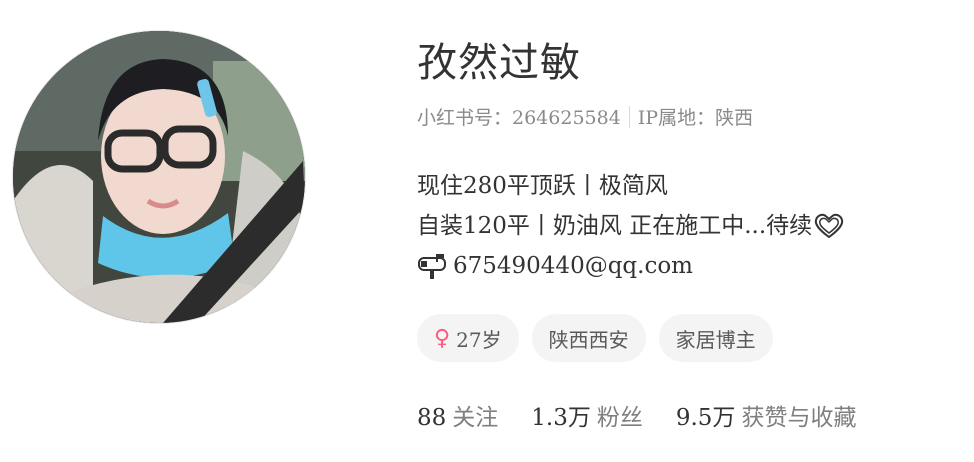 The width and height of the screenshot is (974, 462). I want to click on stat-likes-count: 9.5万, so click(705, 418).